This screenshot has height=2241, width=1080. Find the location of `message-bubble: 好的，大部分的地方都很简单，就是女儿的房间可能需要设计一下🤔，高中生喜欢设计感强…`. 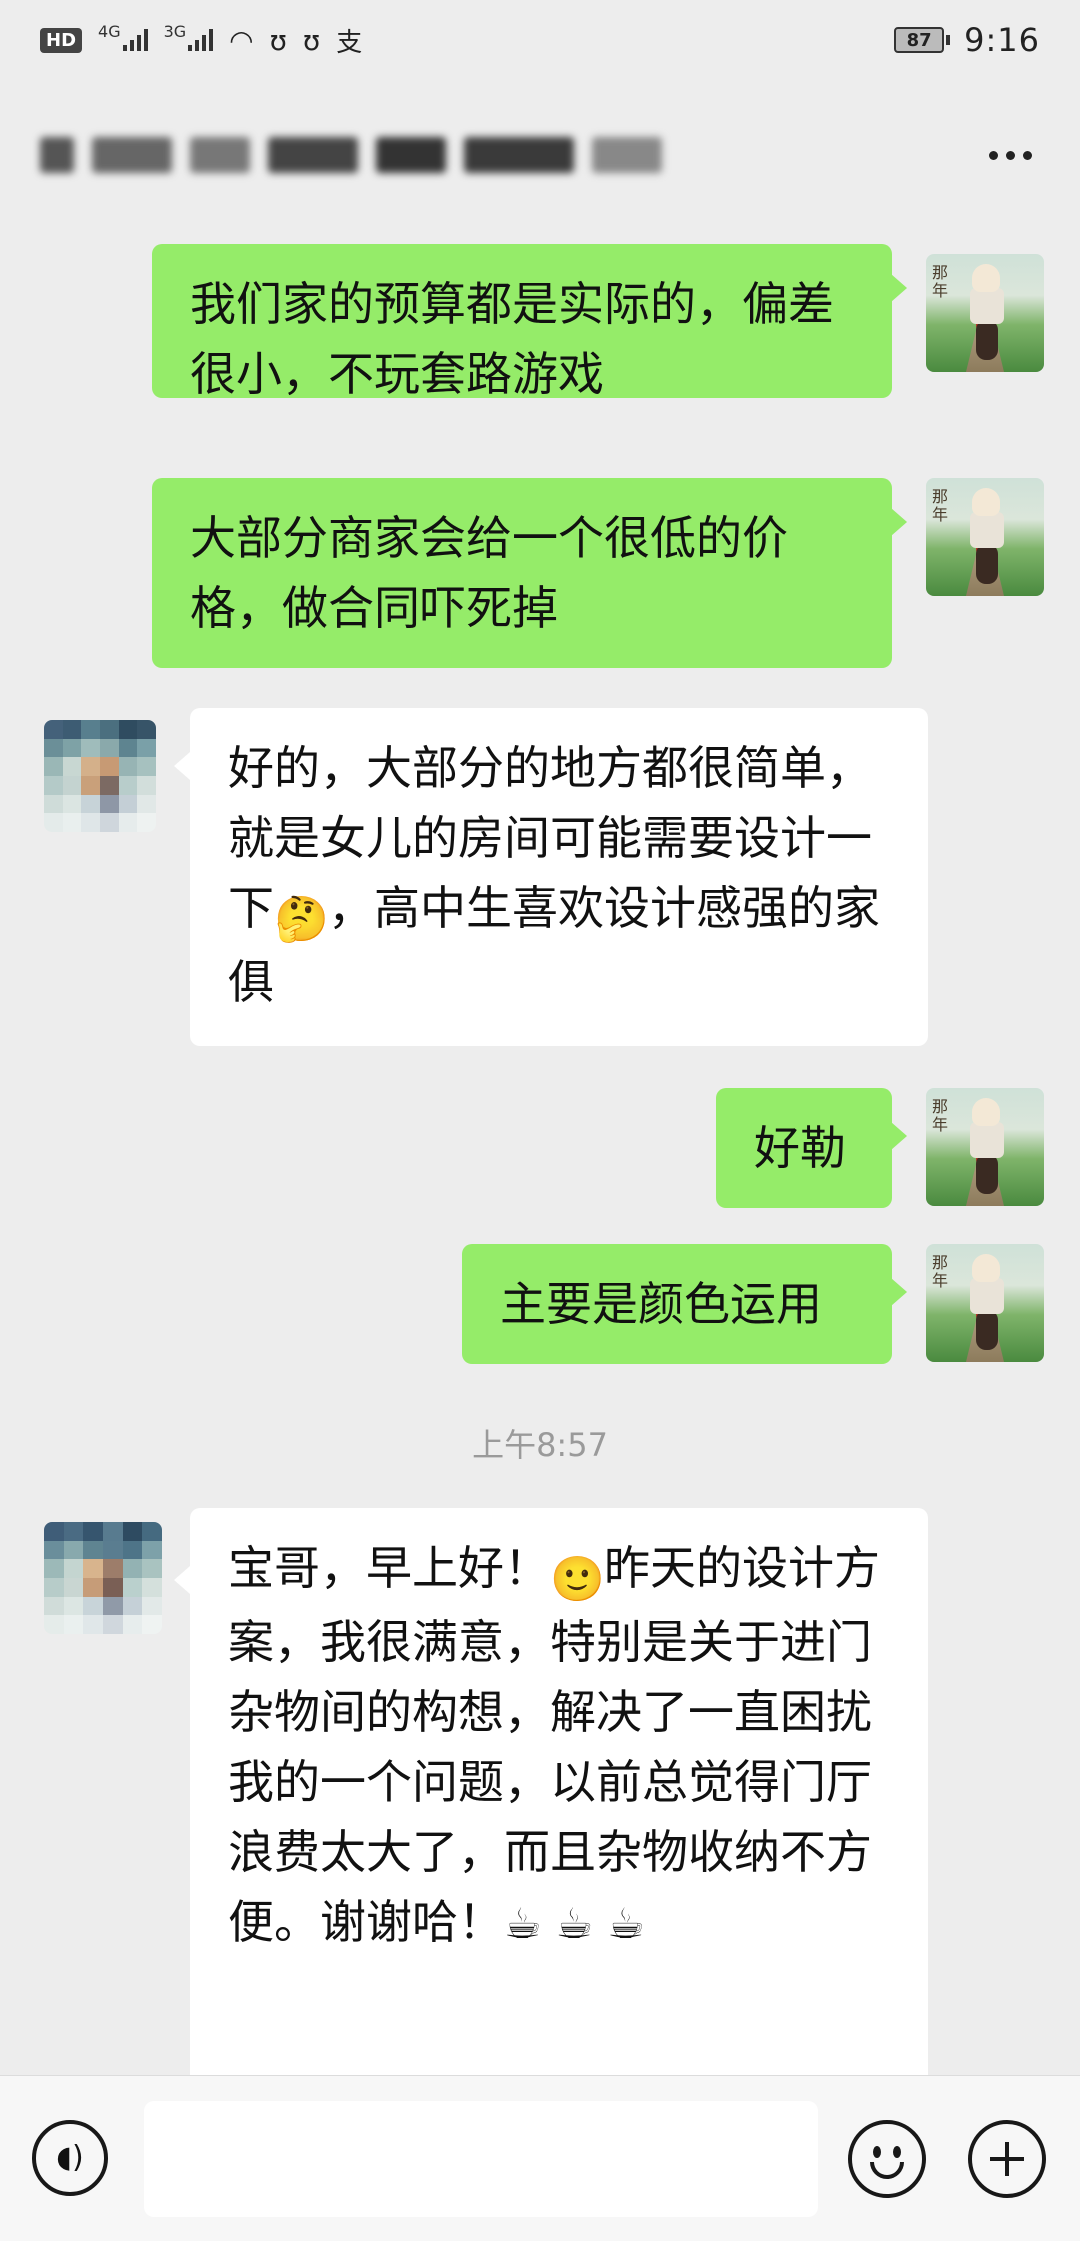

message-bubble: 好的，大部分的地方都很简单，就是女儿的房间可能需要设计一下🤔，高中生喜欢设计感强… is located at coordinates (559, 877).